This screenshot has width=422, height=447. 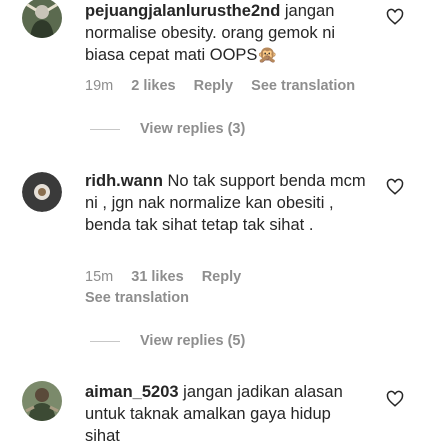 What do you see at coordinates (99, 86) in the screenshot?
I see `comment-time: 19m` at bounding box center [99, 86].